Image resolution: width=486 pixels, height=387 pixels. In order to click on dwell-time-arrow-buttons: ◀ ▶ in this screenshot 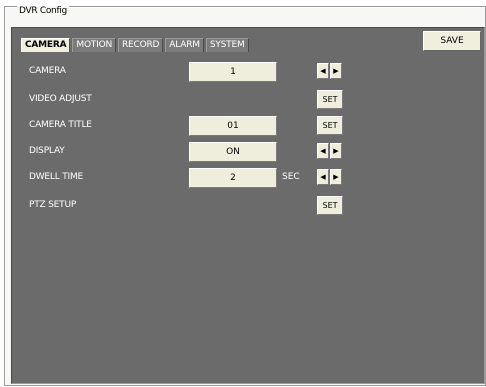, I will do `click(330, 177)`.